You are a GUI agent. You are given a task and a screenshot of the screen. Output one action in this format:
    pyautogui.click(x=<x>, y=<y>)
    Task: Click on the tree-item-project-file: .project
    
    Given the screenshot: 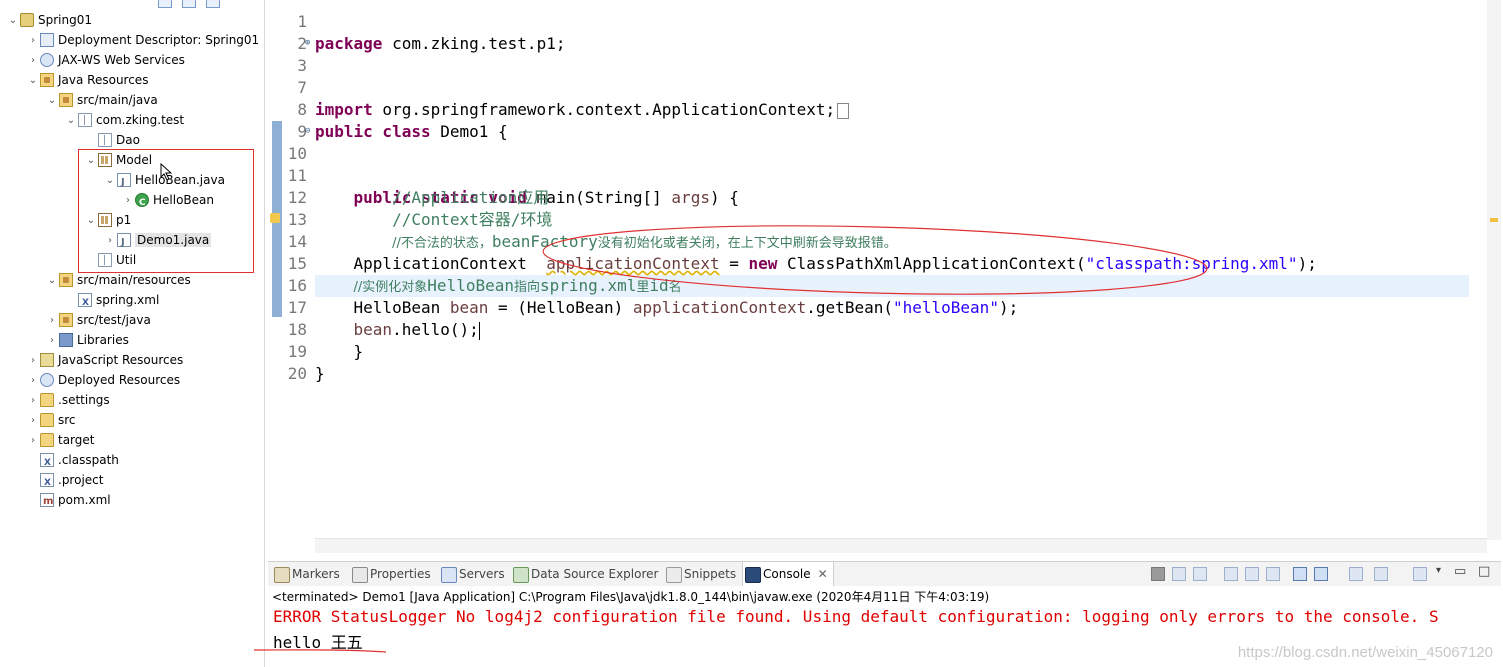 What is the action you would take?
    pyautogui.click(x=64, y=481)
    